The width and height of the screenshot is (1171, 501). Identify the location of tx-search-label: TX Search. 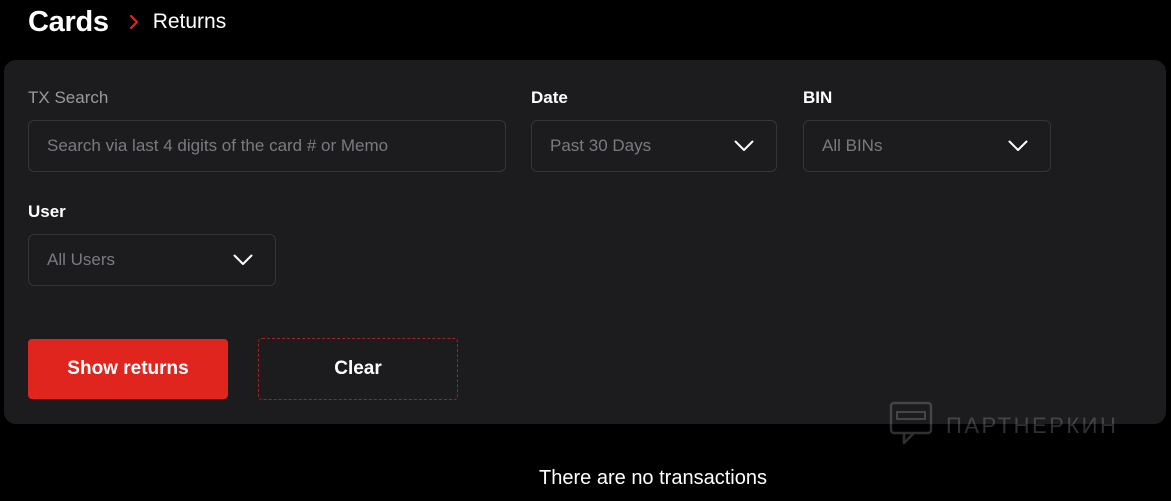
(68, 97).